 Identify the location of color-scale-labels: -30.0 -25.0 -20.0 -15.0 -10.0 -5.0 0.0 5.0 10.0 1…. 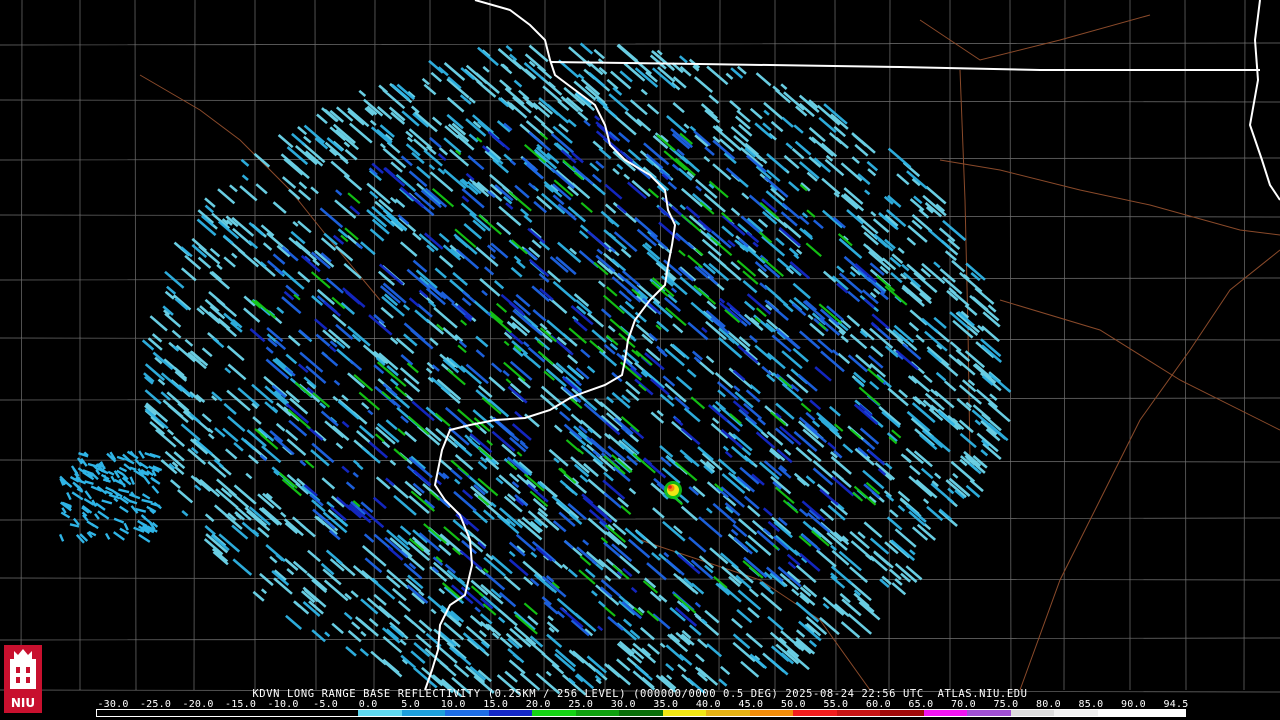
(640, 704).